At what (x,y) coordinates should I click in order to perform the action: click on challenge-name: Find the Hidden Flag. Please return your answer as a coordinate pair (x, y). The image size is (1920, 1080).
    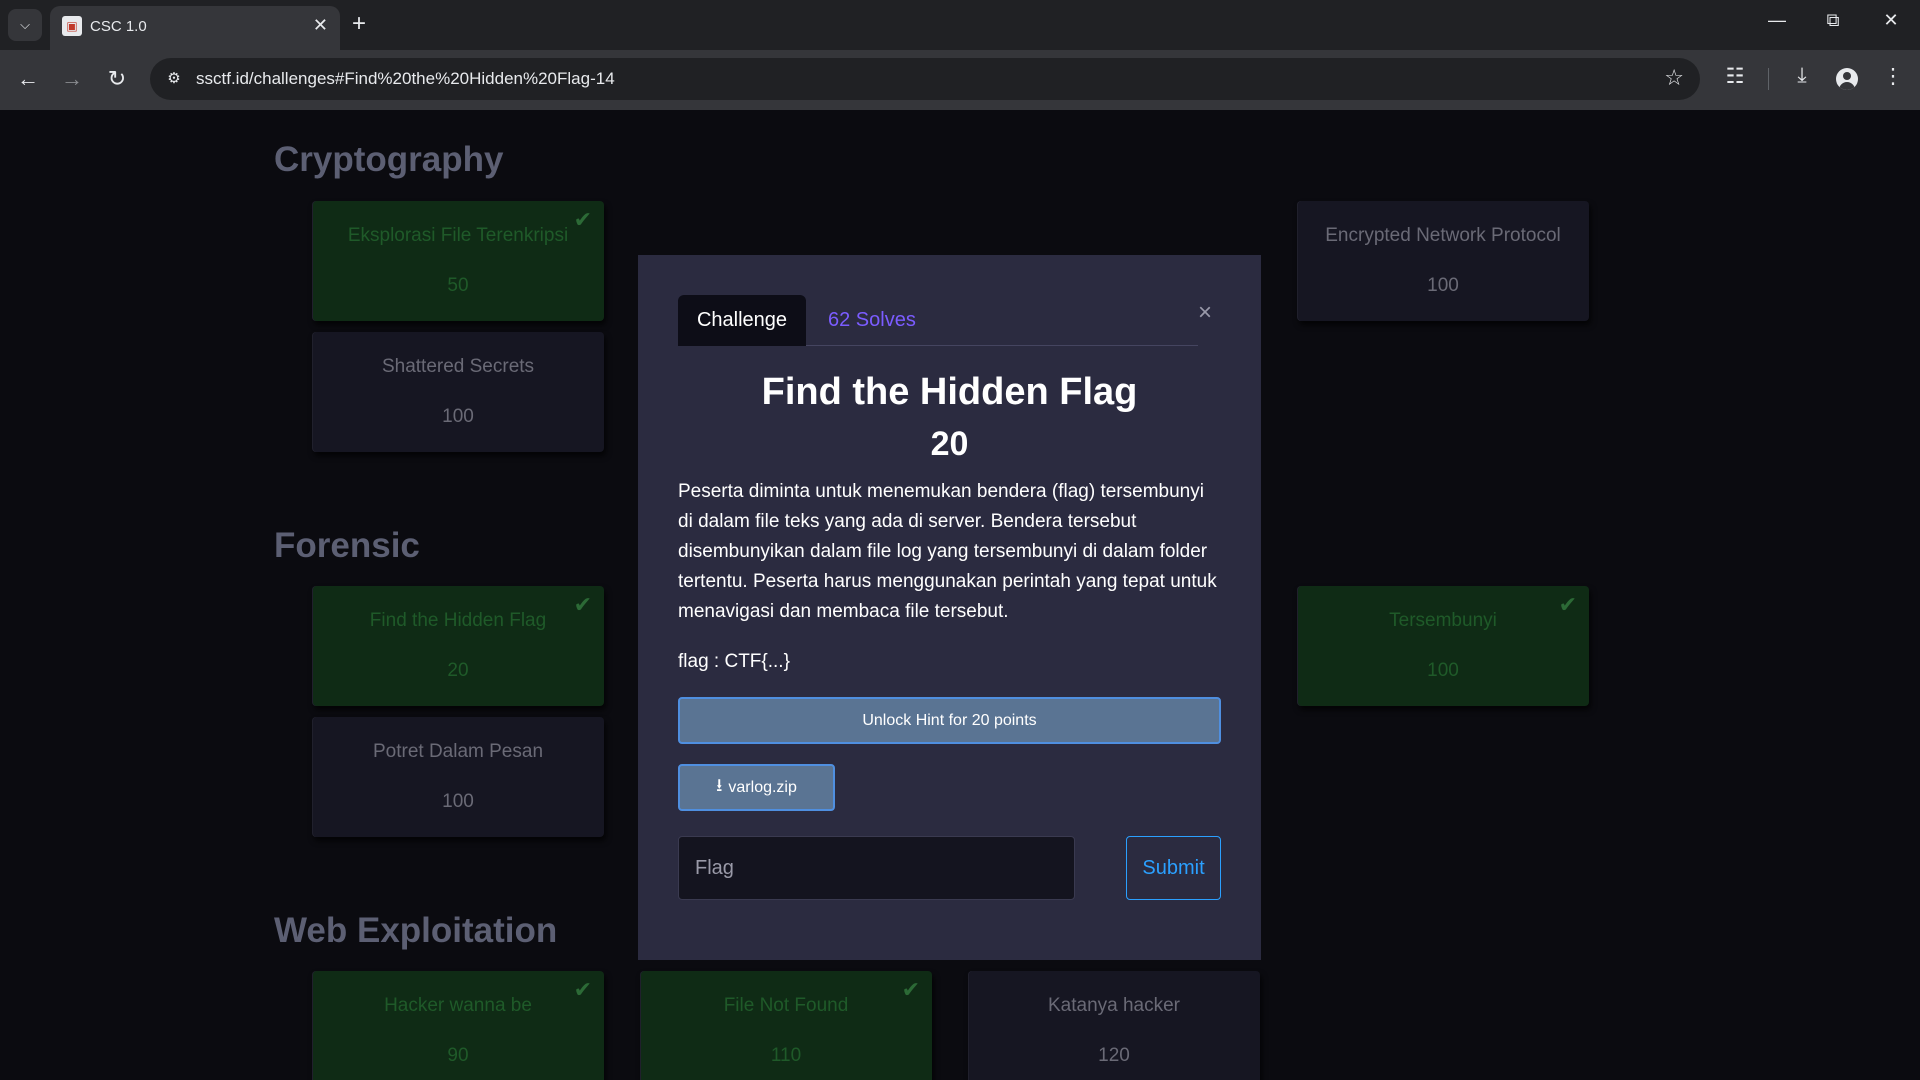
    Looking at the image, I should click on (458, 620).